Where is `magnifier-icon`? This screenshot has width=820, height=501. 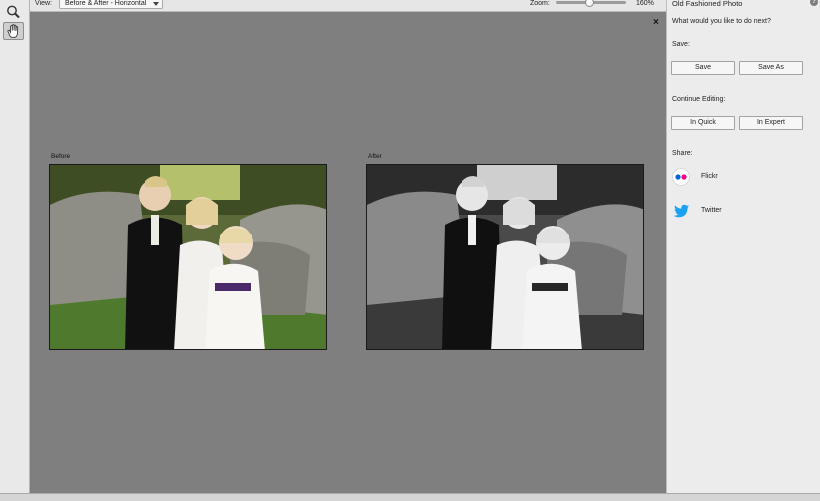 magnifier-icon is located at coordinates (13, 12).